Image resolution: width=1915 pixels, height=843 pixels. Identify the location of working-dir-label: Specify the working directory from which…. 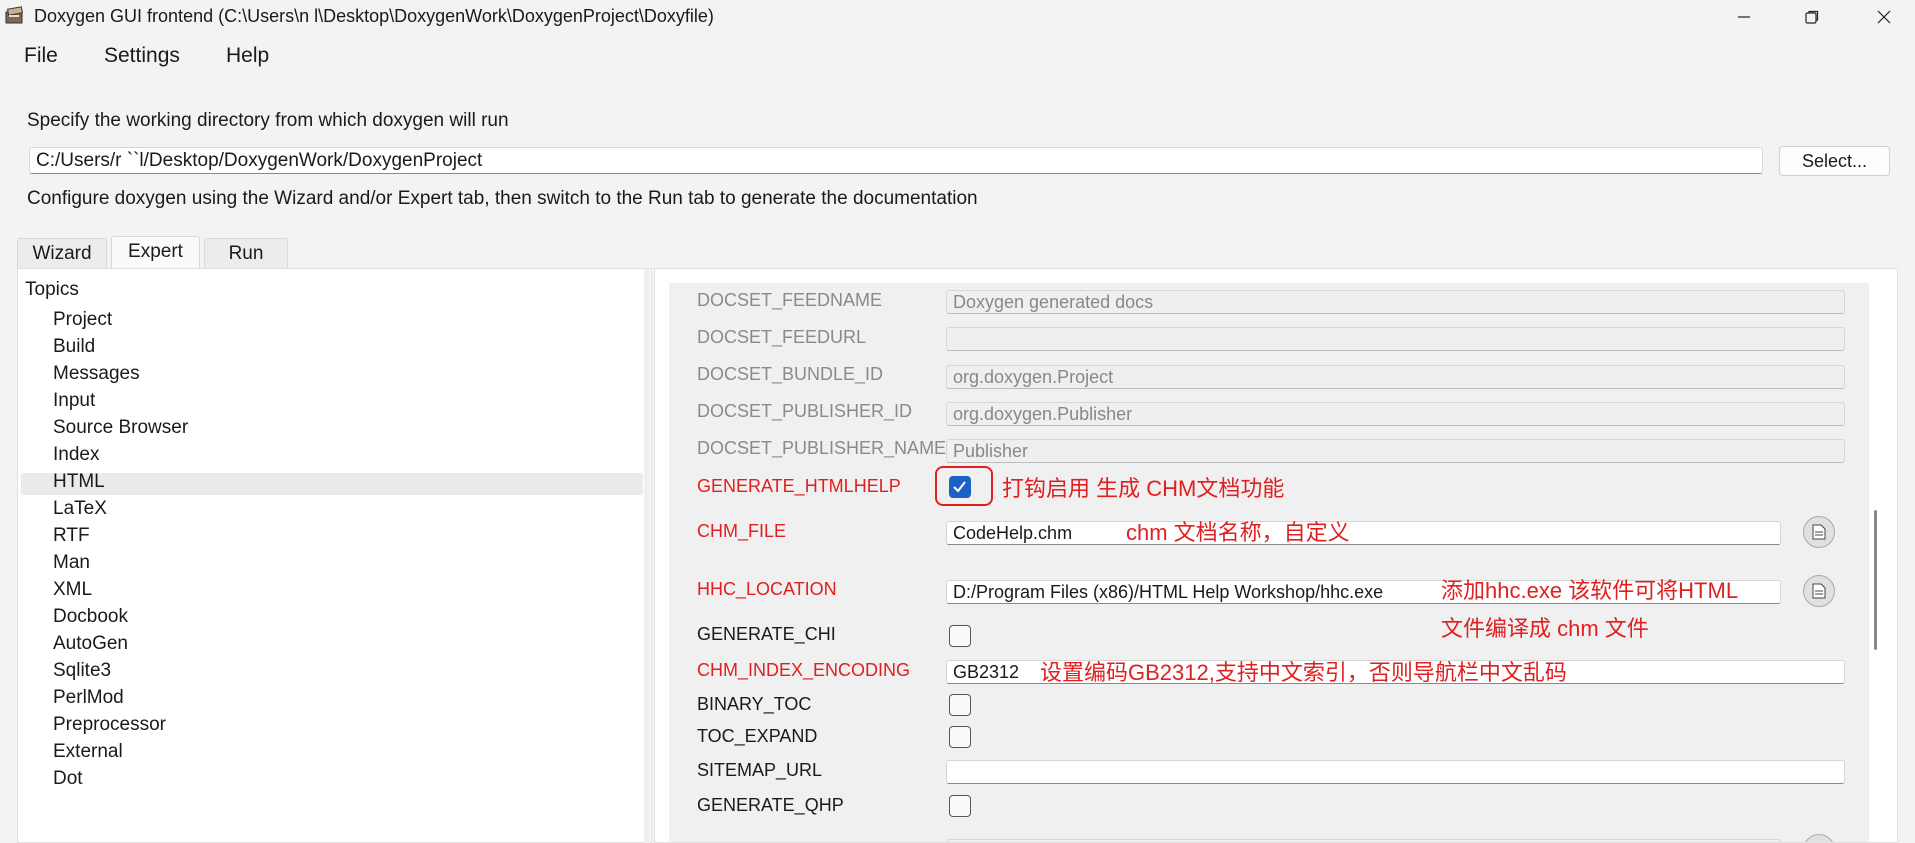
(268, 120).